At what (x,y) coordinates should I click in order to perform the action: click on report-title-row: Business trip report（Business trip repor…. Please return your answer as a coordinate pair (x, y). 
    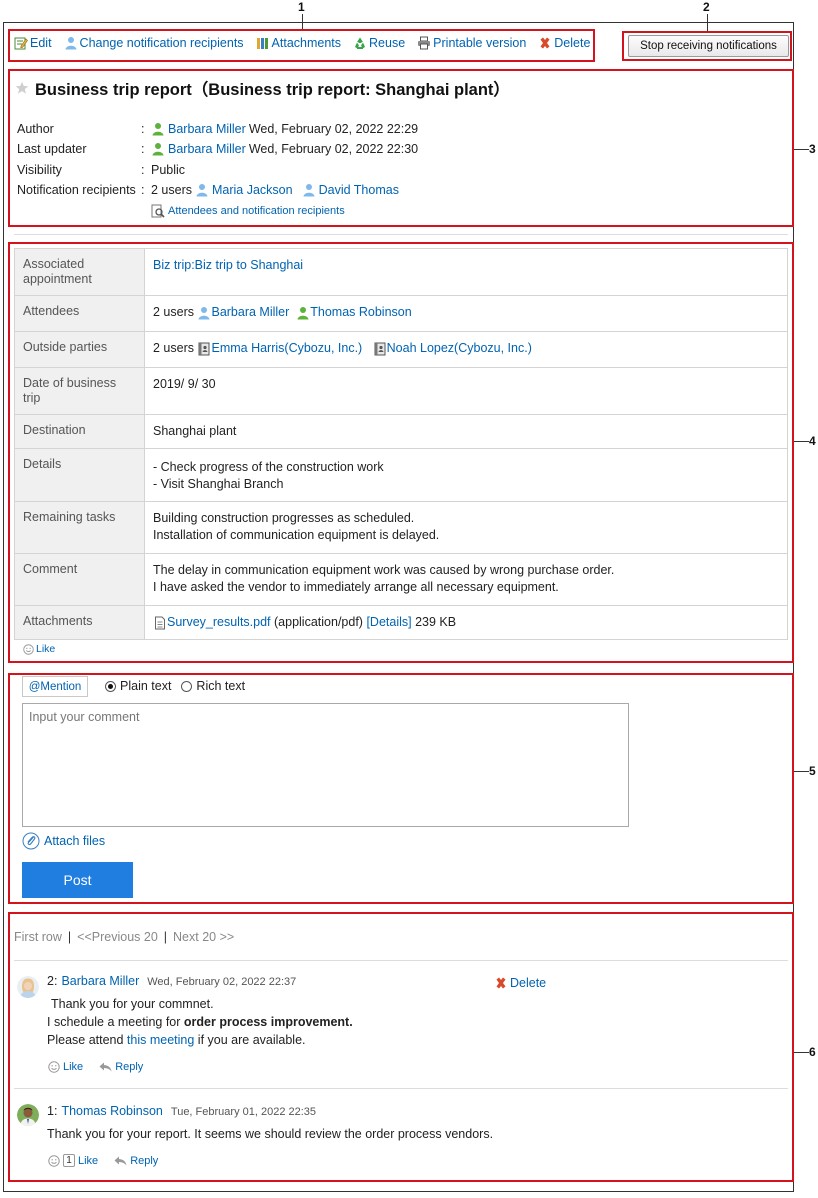
    Looking at the image, I should click on (262, 88).